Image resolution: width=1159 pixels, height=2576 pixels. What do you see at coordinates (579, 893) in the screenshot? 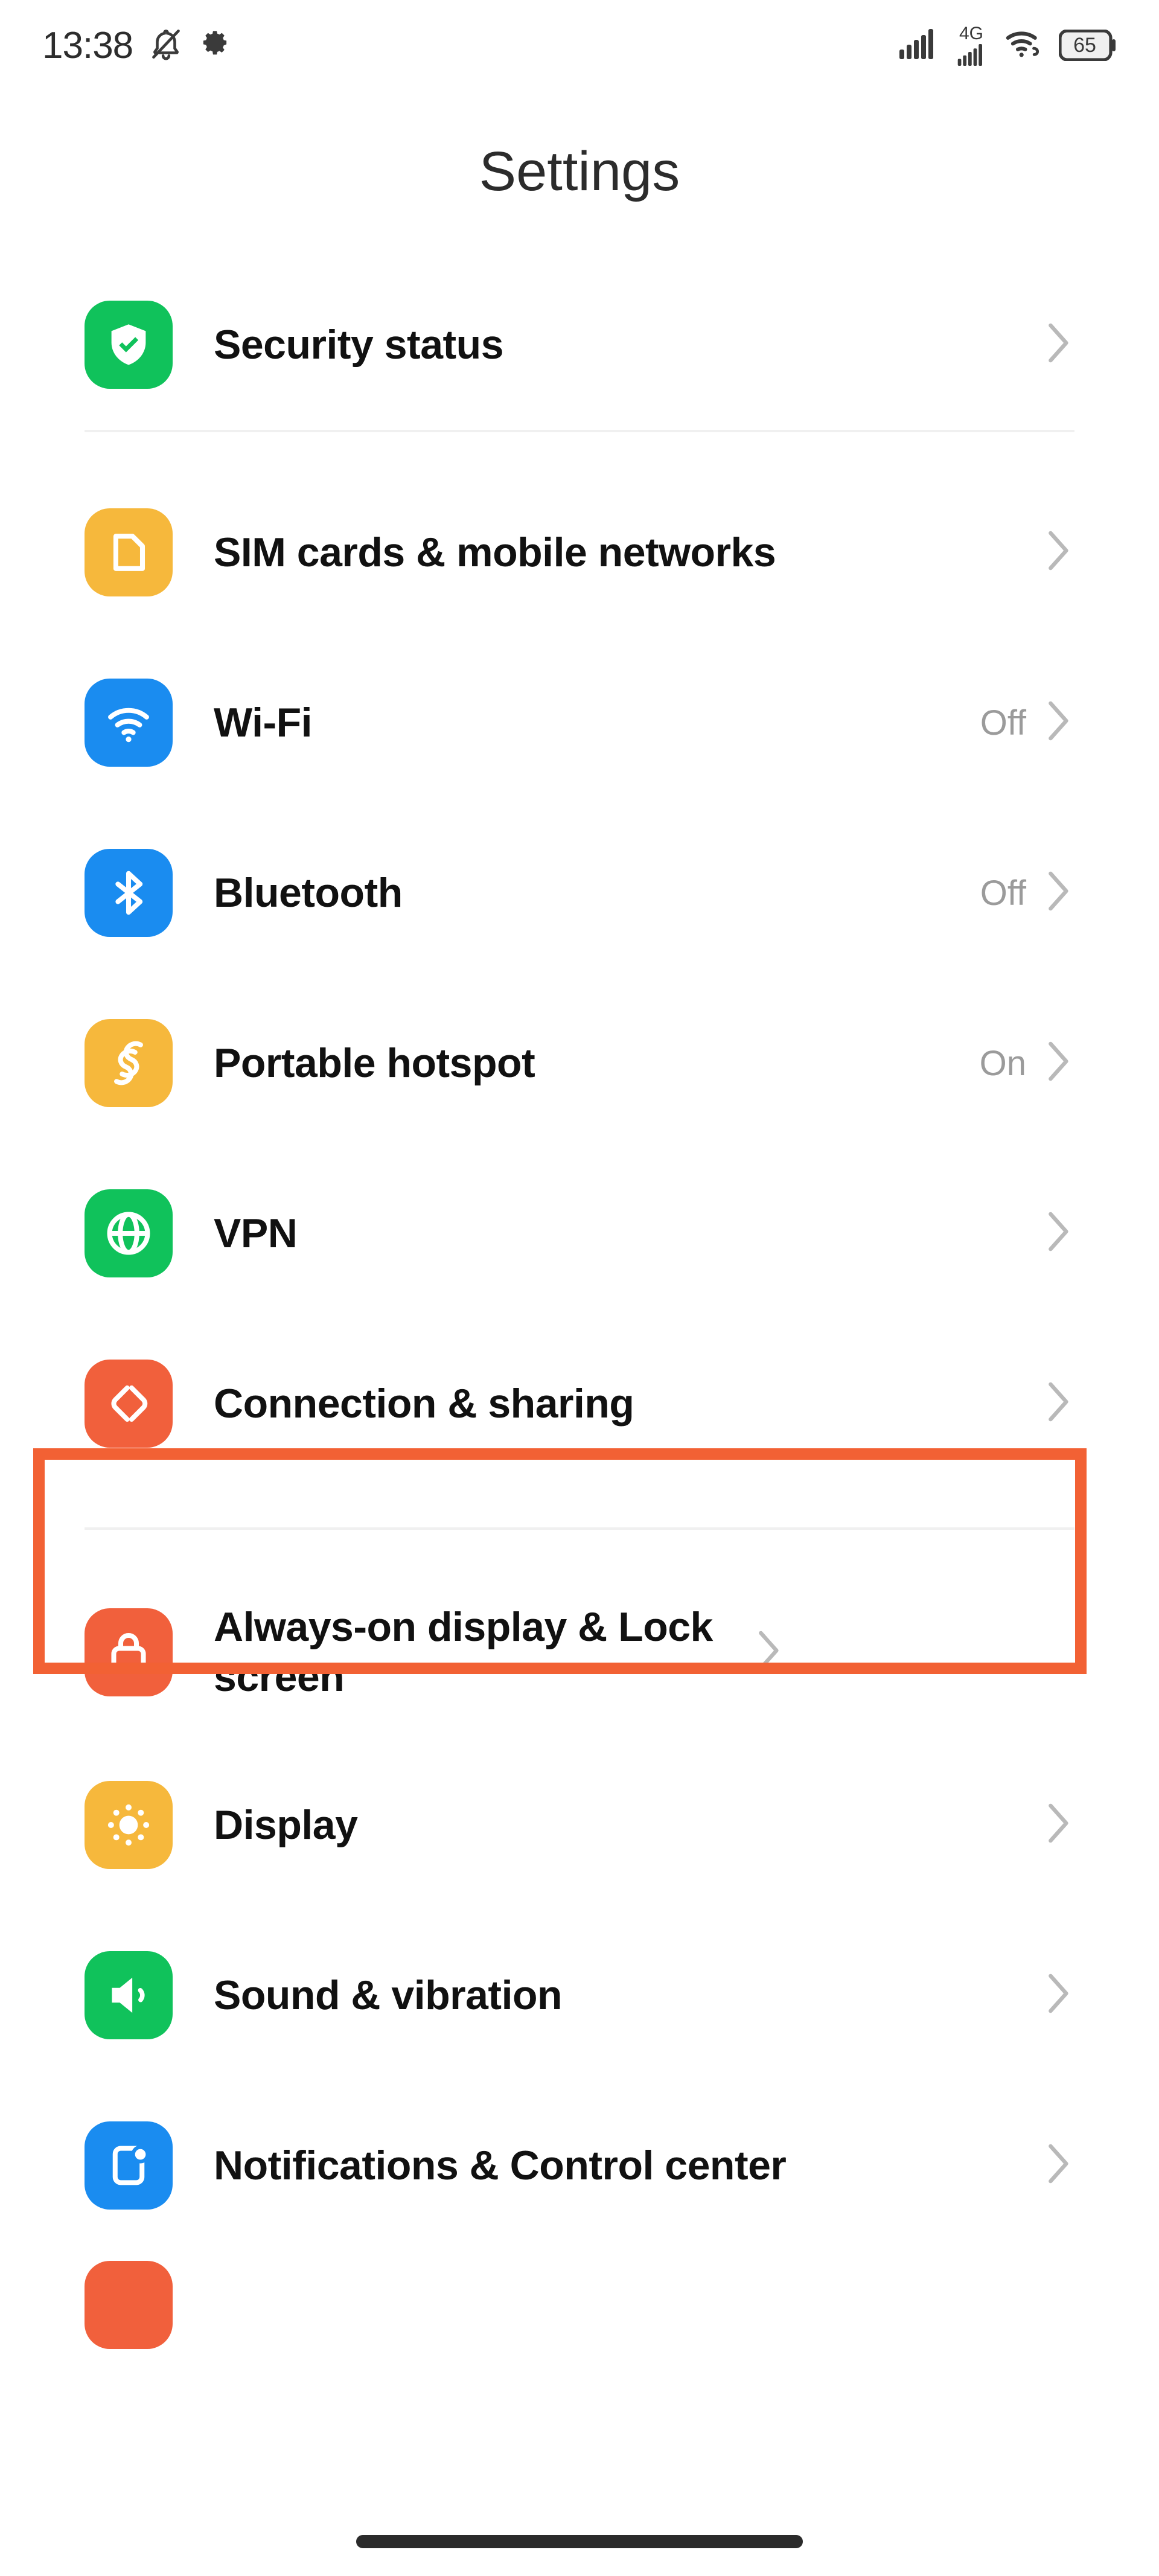
I see `list-item-bluetooth: Bluetooth Off` at bounding box center [579, 893].